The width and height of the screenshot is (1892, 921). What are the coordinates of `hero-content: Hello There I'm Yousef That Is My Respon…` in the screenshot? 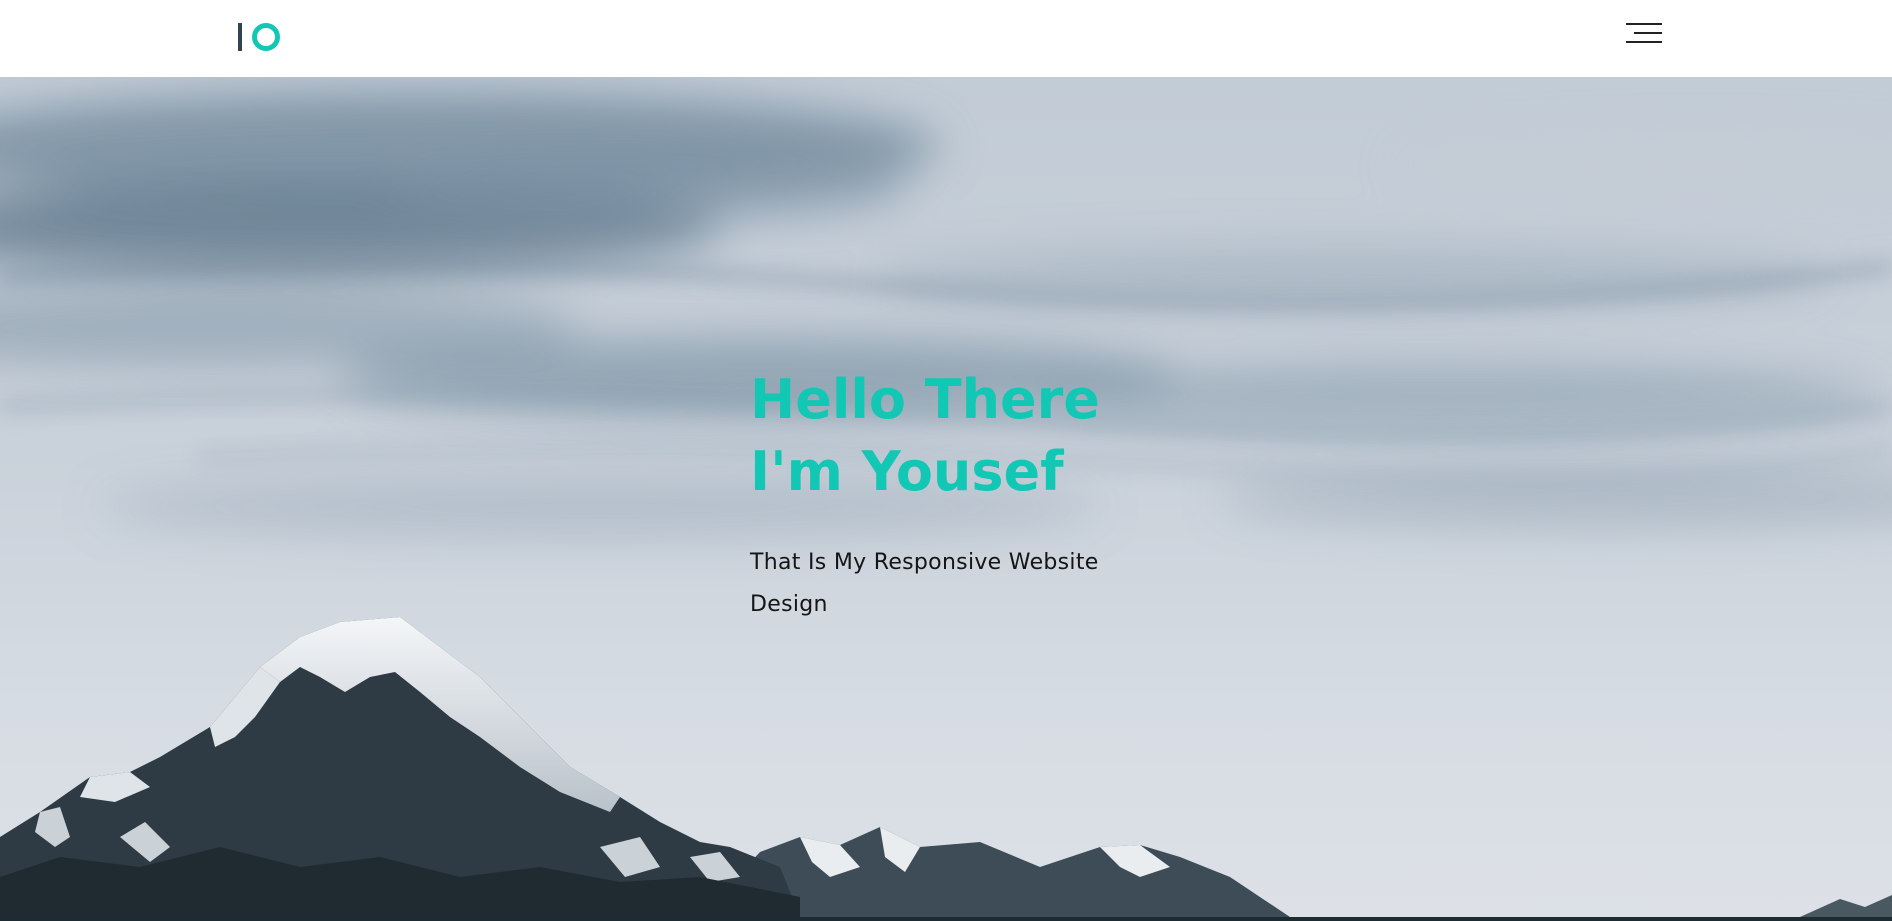 It's located at (960, 495).